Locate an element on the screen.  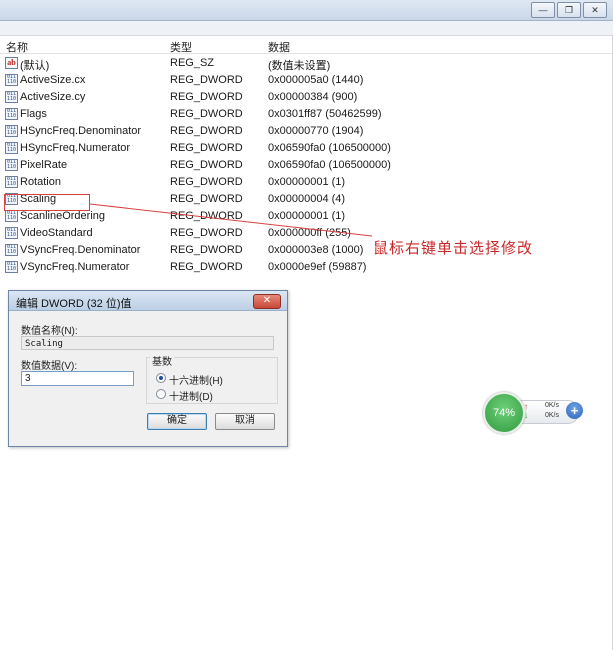
hex-radio-label: 十六进制(H) is located at coordinates (196, 379).